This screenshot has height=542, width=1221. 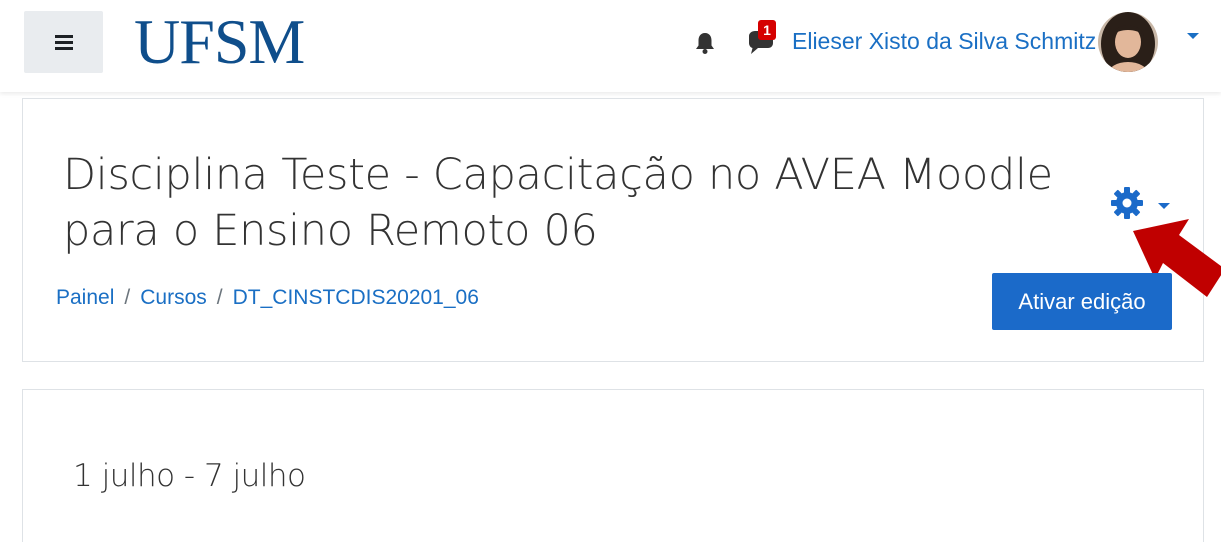 I want to click on user-name-link: Elieser Xisto da Silva Schmitz, so click(x=944, y=41).